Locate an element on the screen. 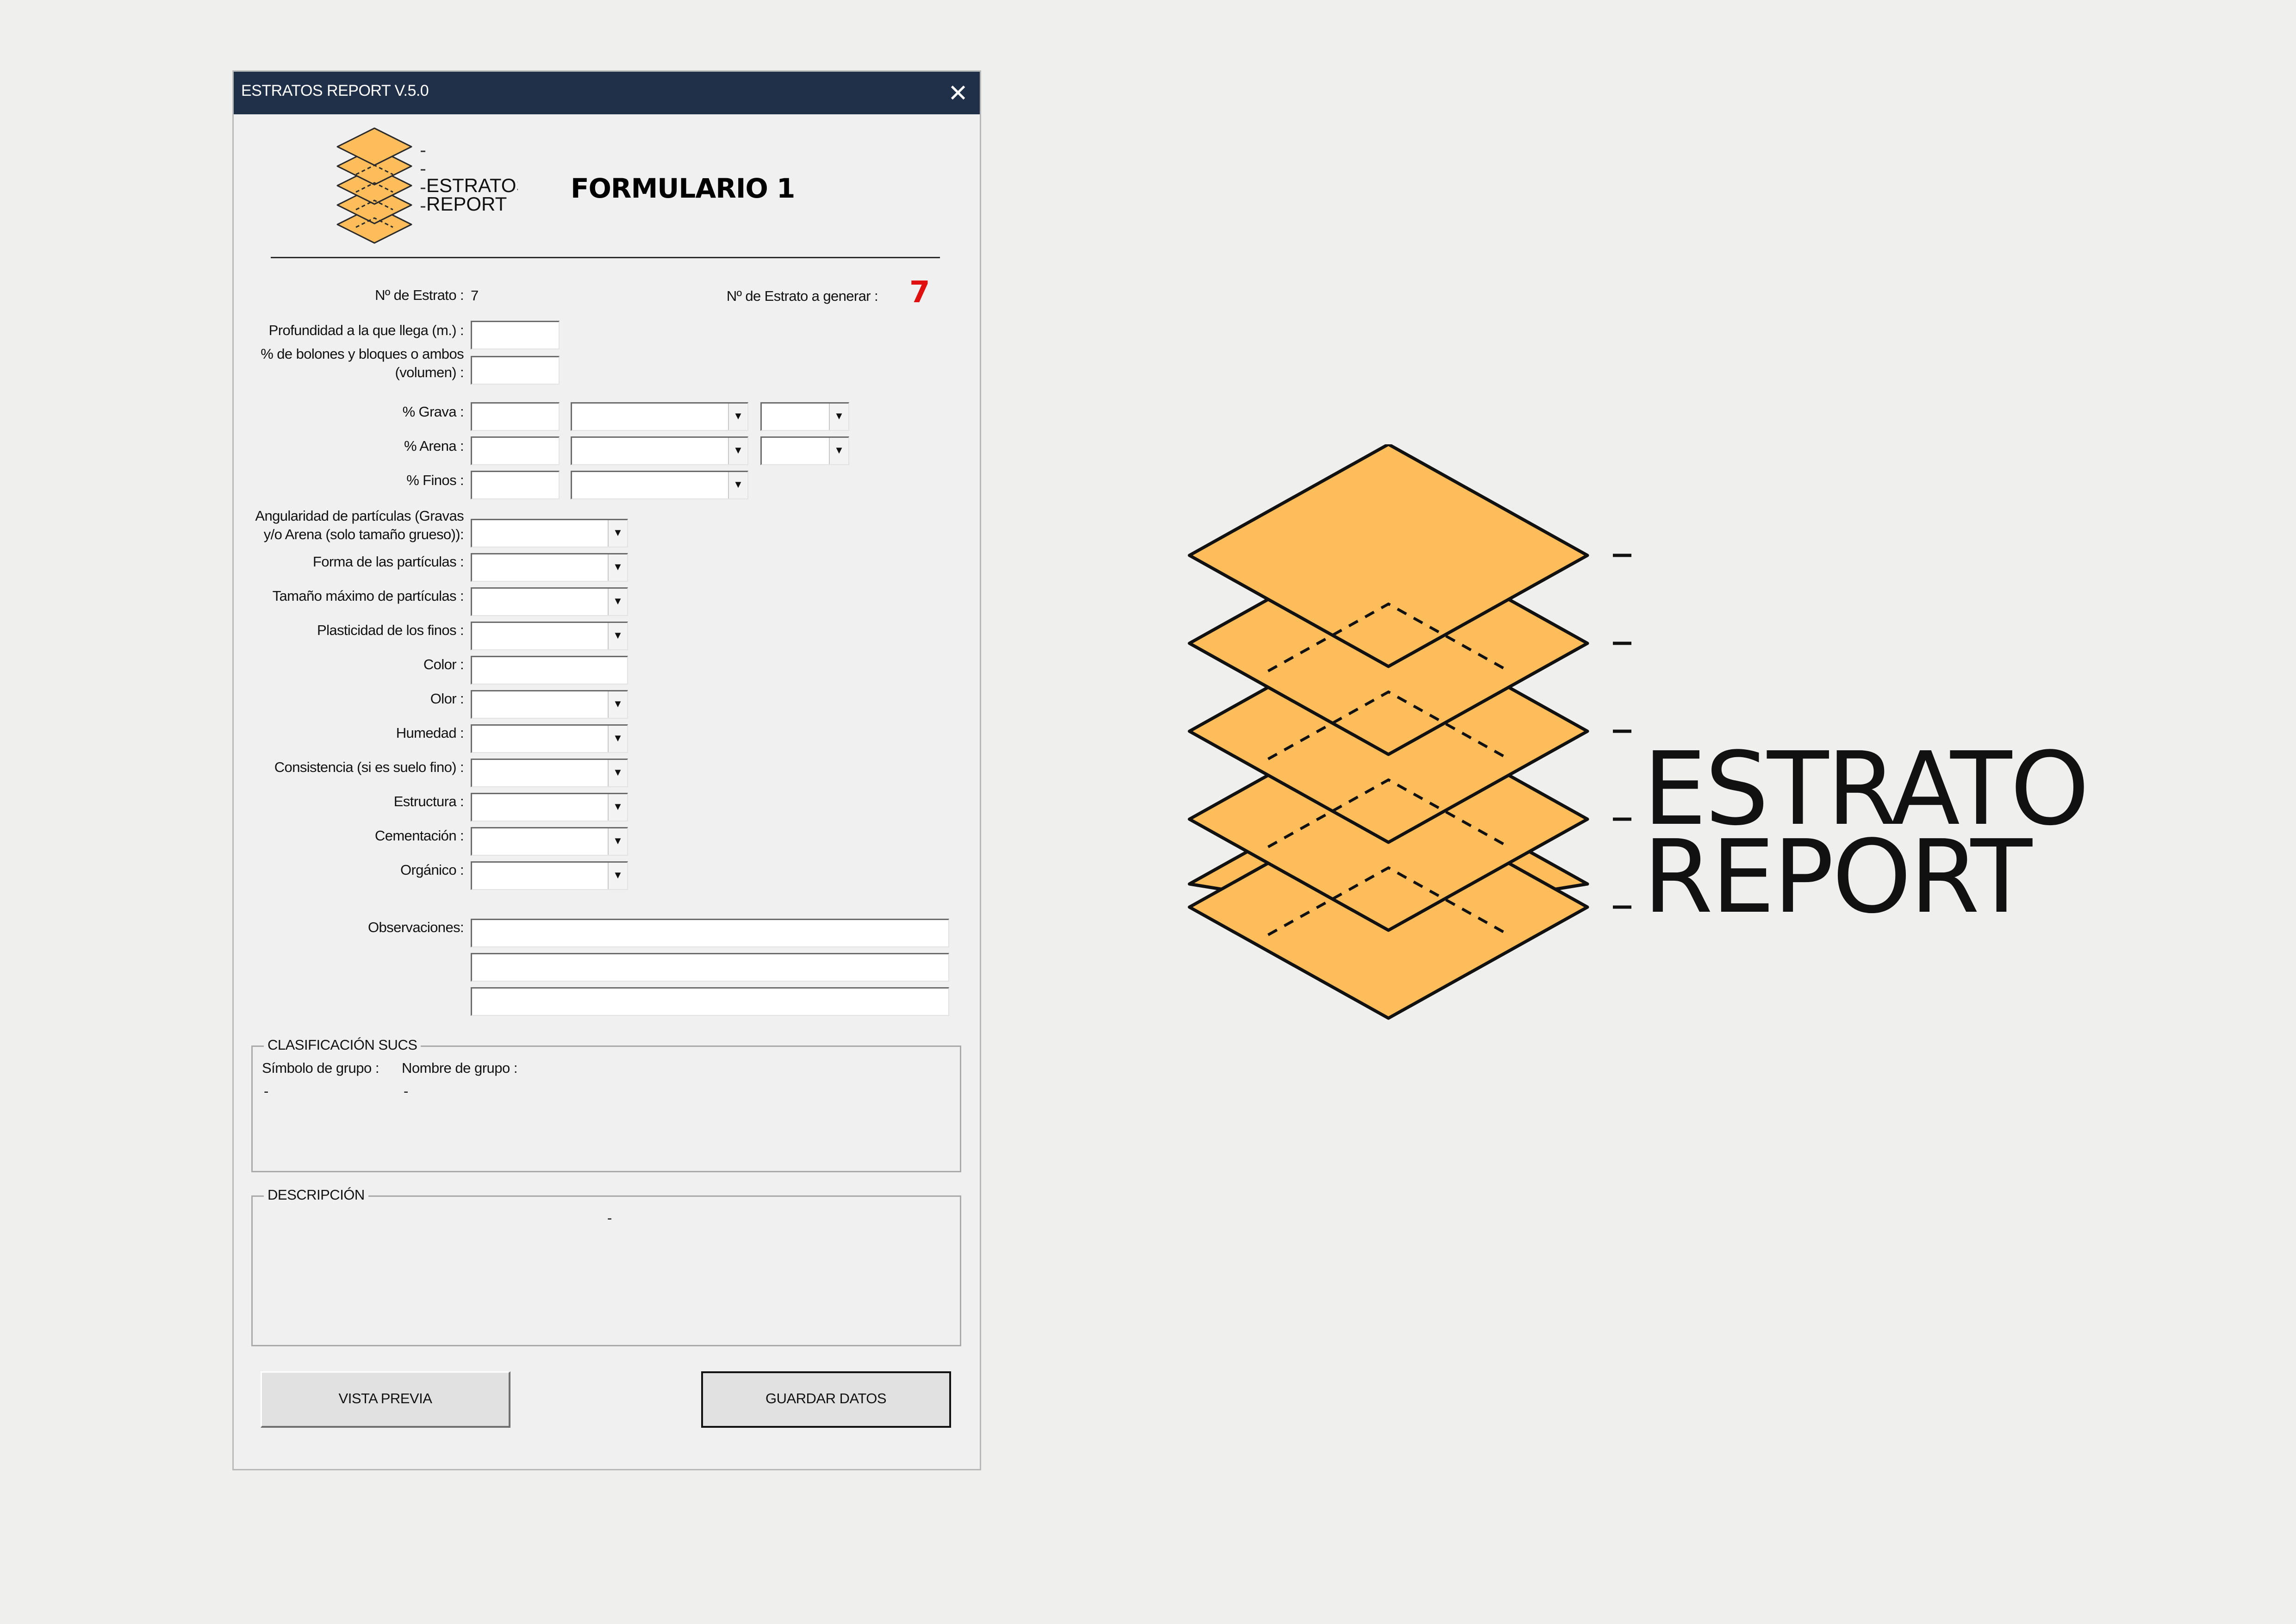  plasticidad-select: ▼ is located at coordinates (549, 636).